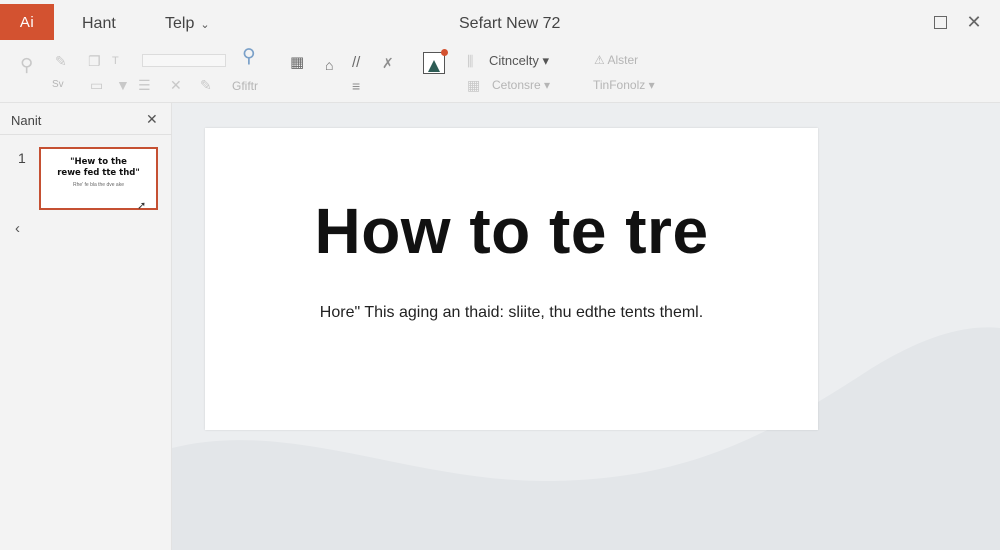  I want to click on mouse-cursor-icon: ➚, so click(142, 206).